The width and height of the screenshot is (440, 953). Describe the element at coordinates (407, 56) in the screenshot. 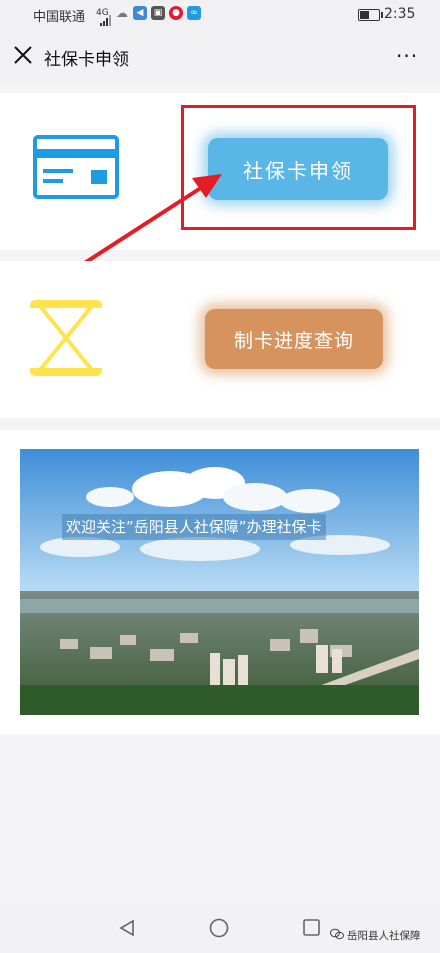

I see `more-menu-icon: ···` at that location.